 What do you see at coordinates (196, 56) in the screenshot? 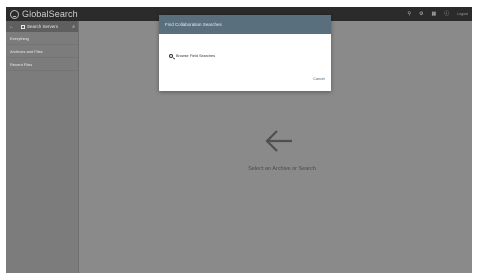
I see `option-label: Browse Field Searches` at bounding box center [196, 56].